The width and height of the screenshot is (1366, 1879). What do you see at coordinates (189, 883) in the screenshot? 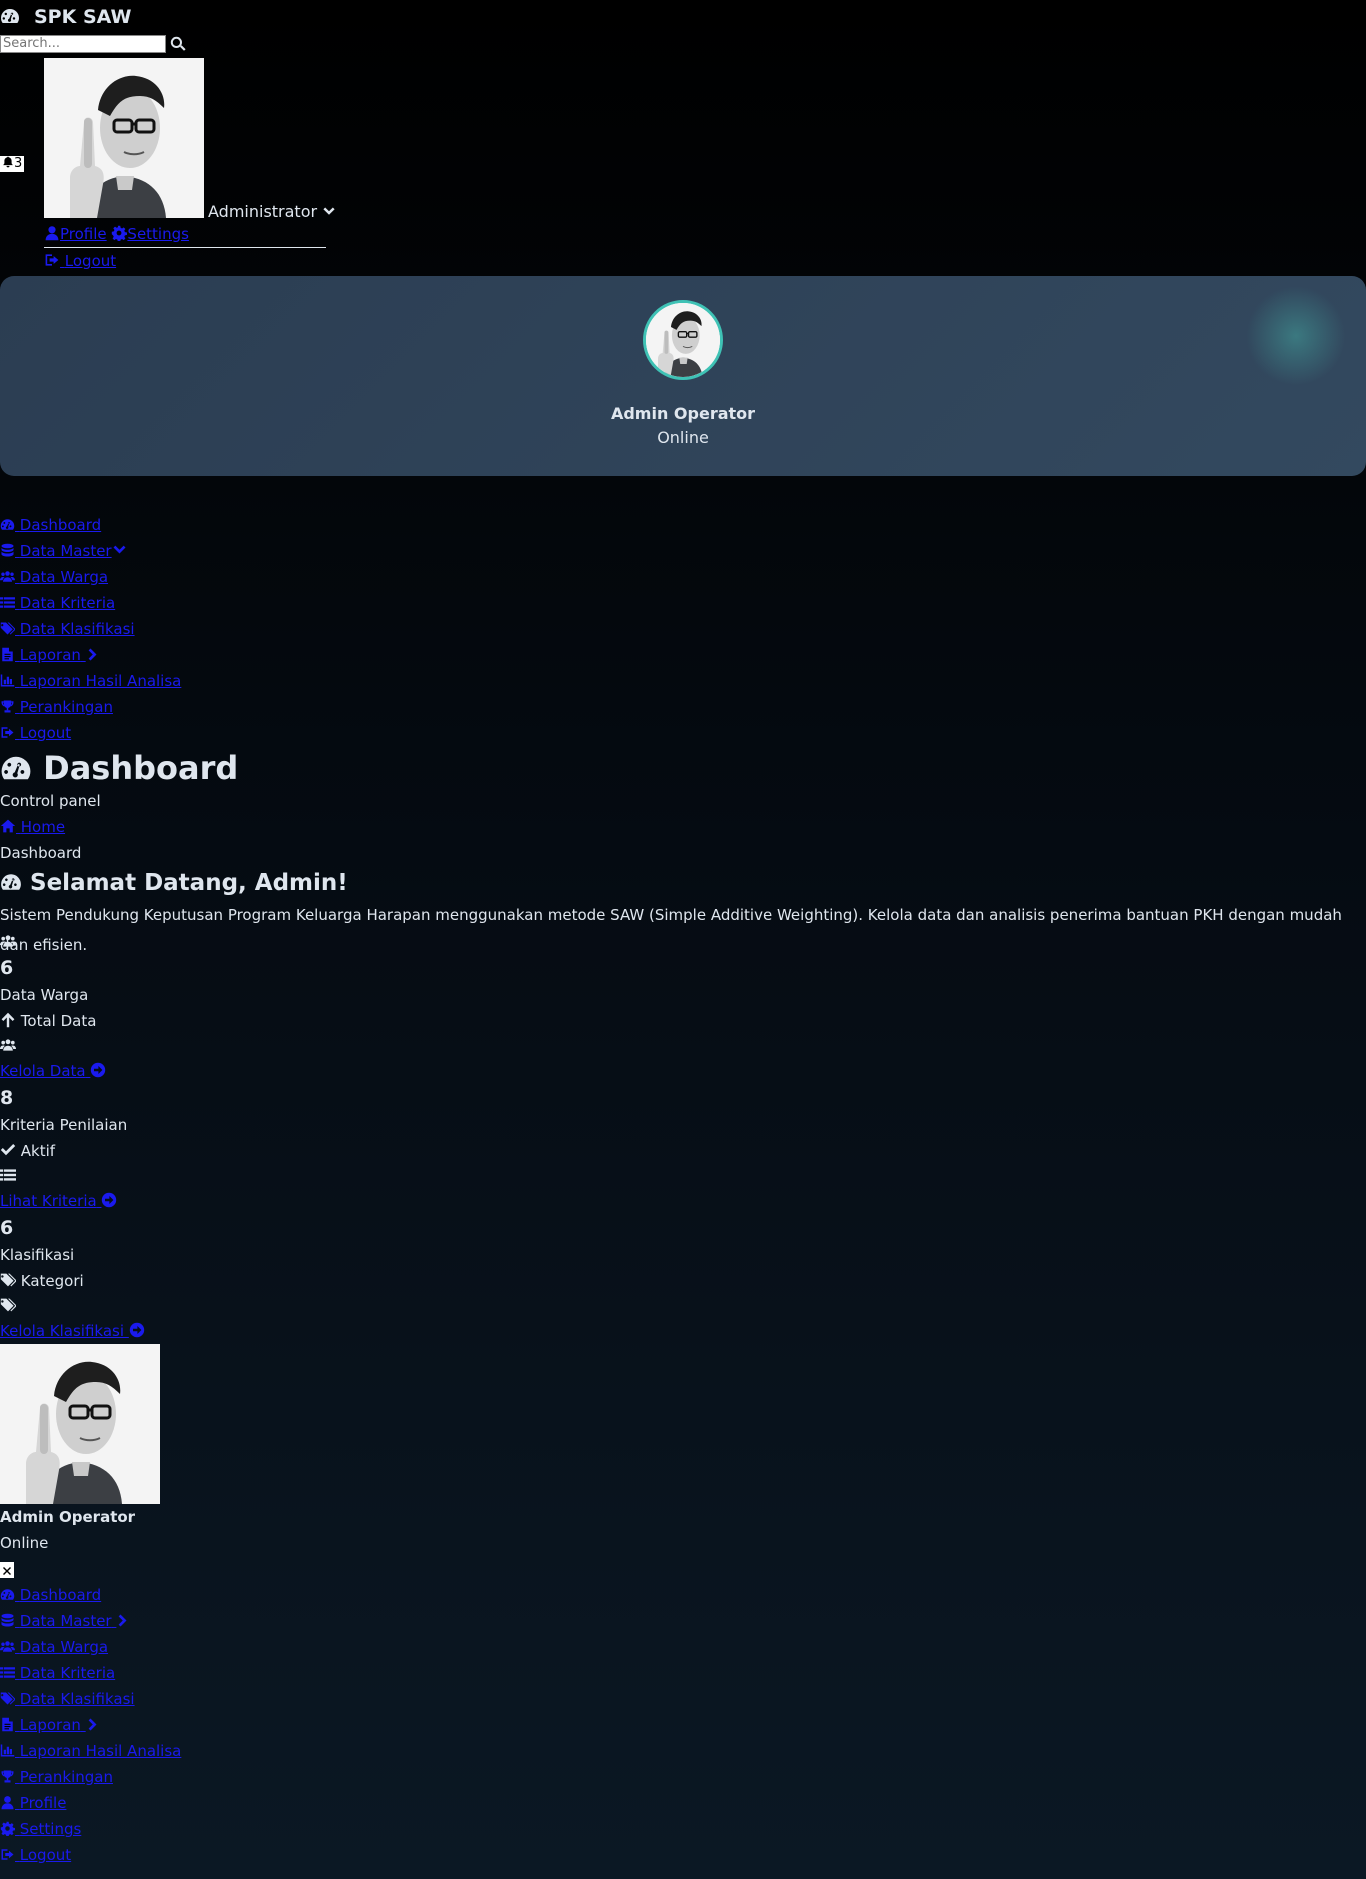
I see `welcome-title-text: Selamat Datang, Admin!` at bounding box center [189, 883].